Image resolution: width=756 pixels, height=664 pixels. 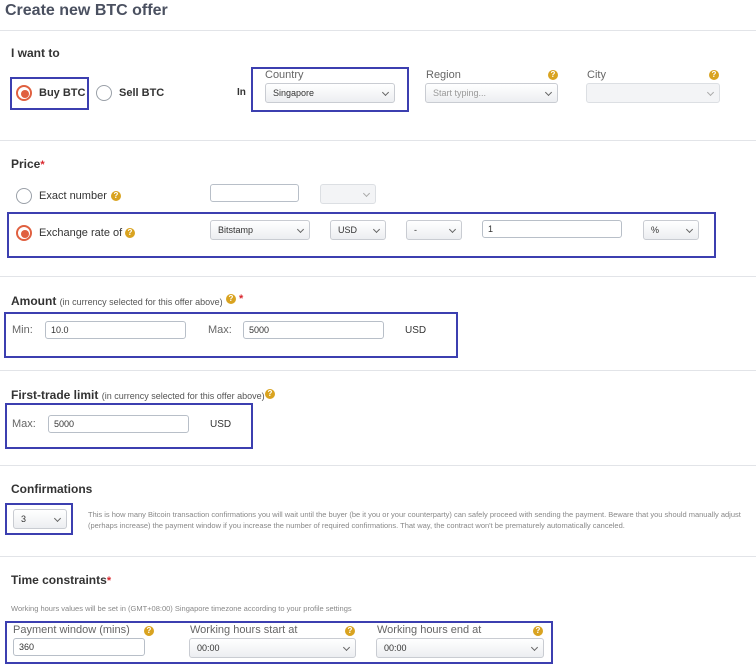 I want to click on working-start-label: Working hours start at, so click(x=244, y=630).